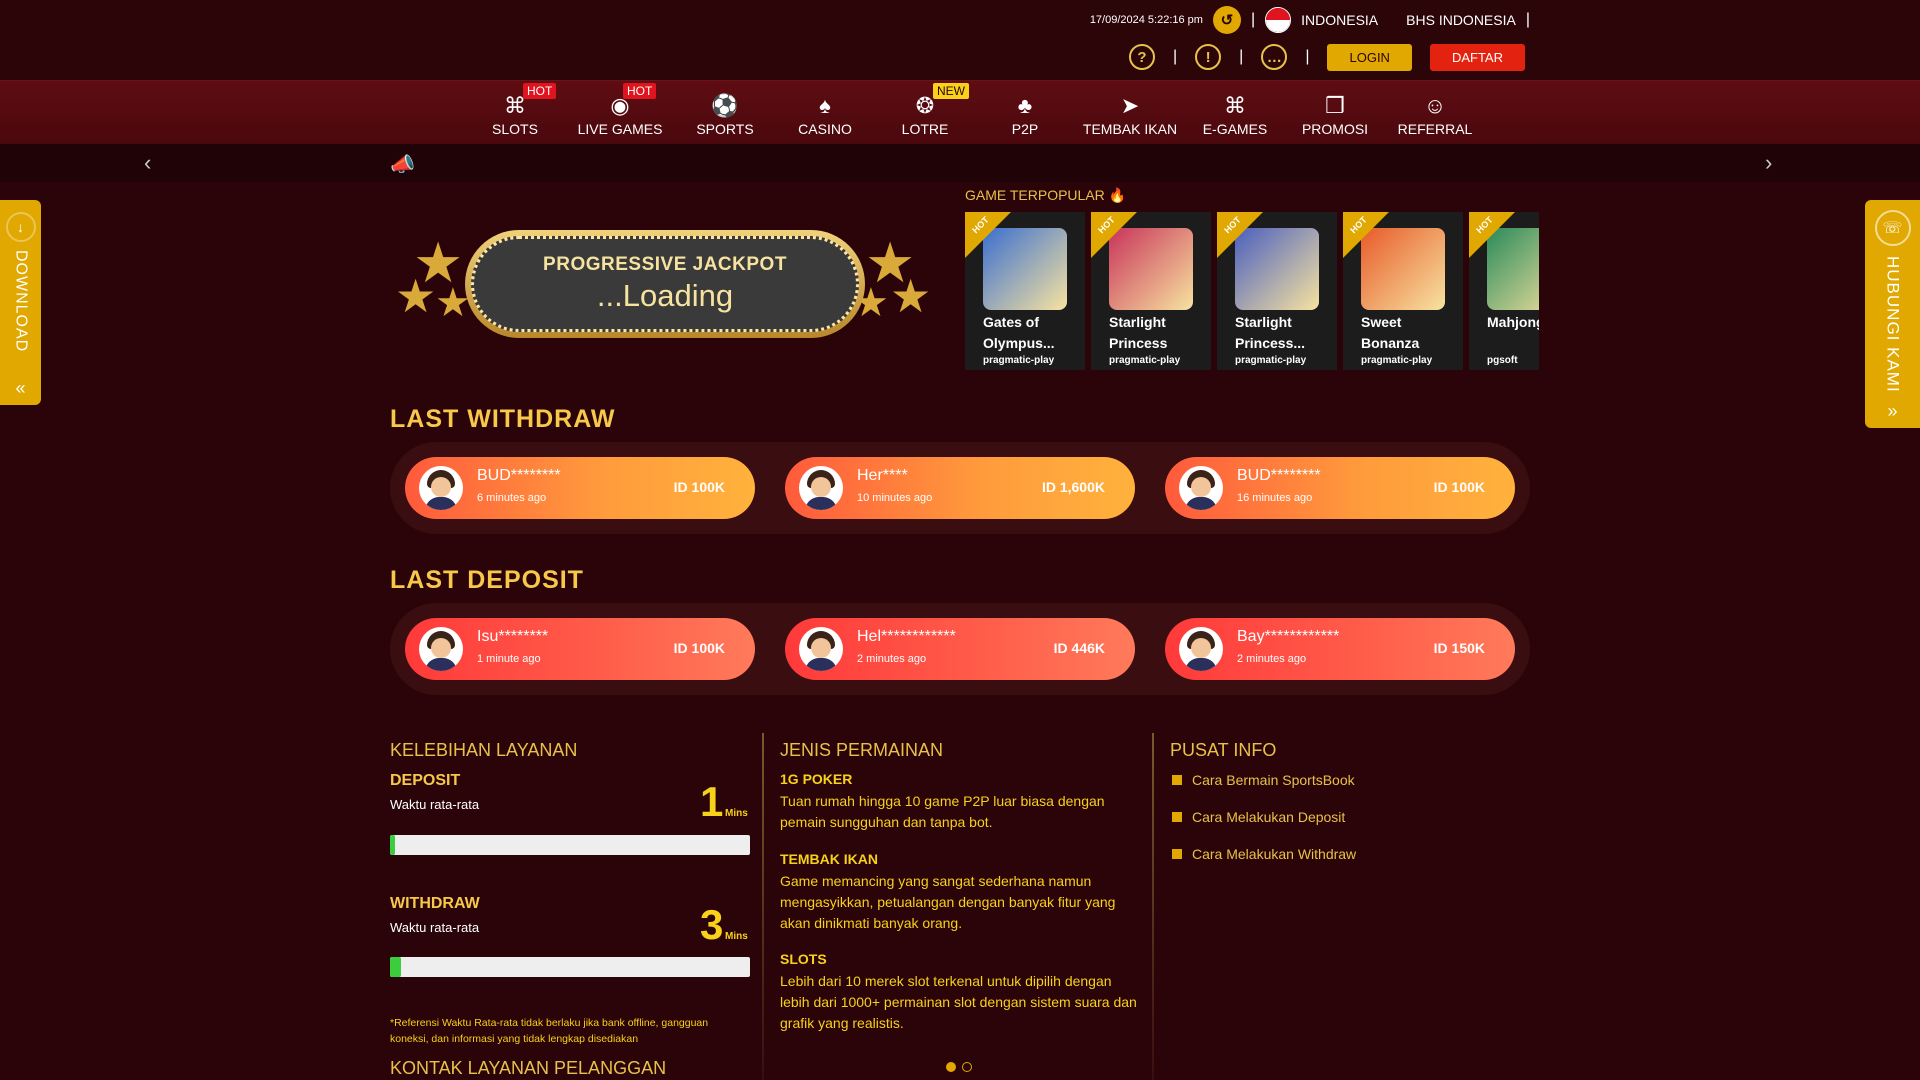  What do you see at coordinates (580, 649) in the screenshot?
I see `deposit-card: Isu******** 1 minute ago ID 100K` at bounding box center [580, 649].